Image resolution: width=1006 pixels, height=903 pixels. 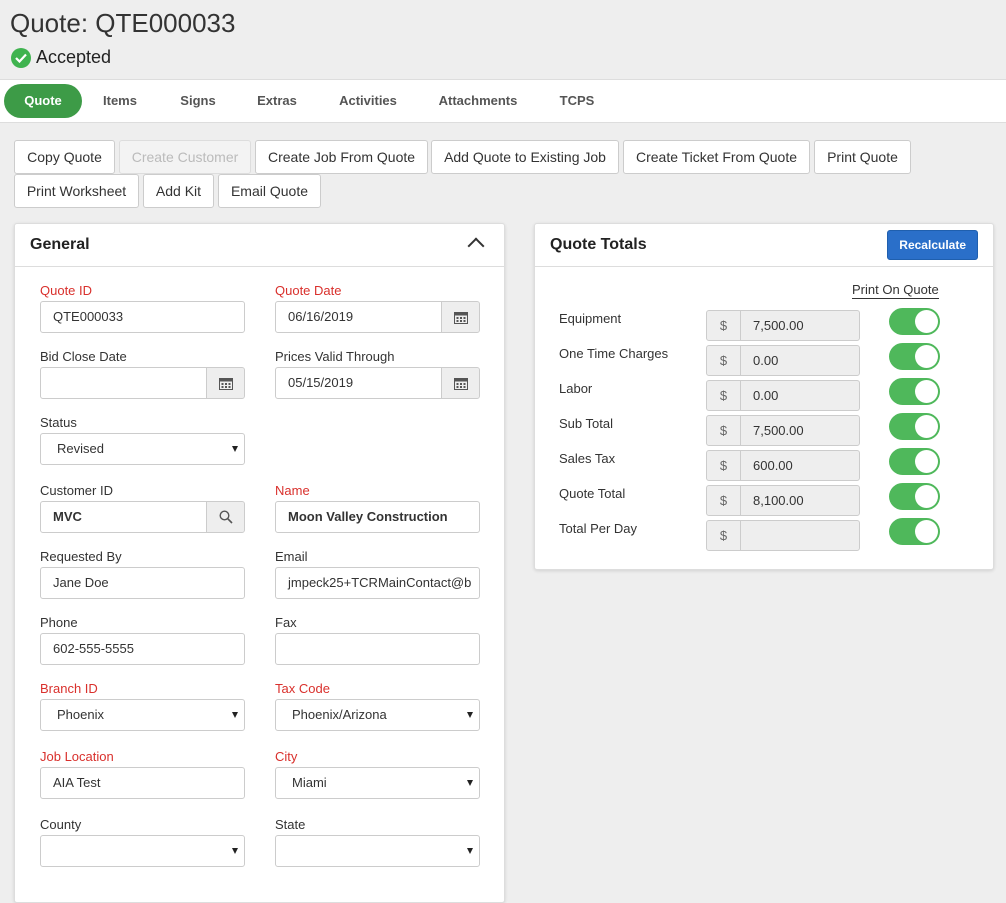 I want to click on city-label: City, so click(x=286, y=756).